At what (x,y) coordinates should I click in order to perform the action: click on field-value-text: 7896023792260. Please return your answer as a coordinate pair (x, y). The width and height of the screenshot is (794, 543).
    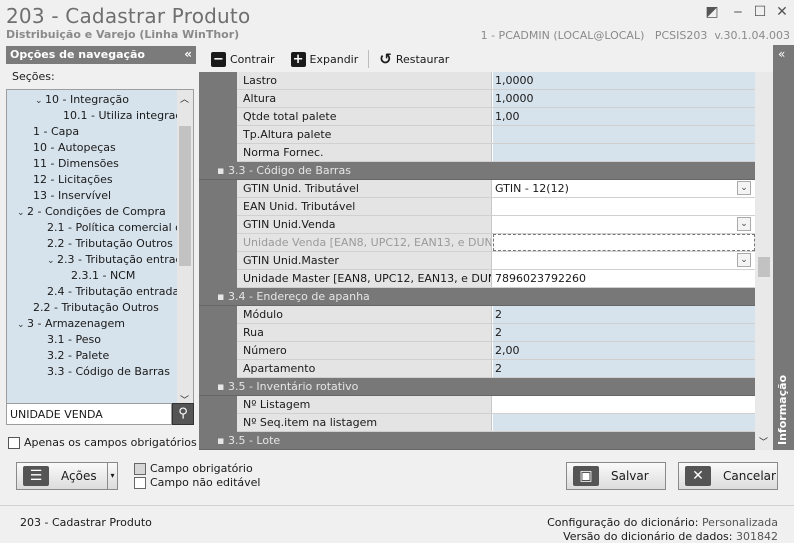
    Looking at the image, I should click on (540, 278).